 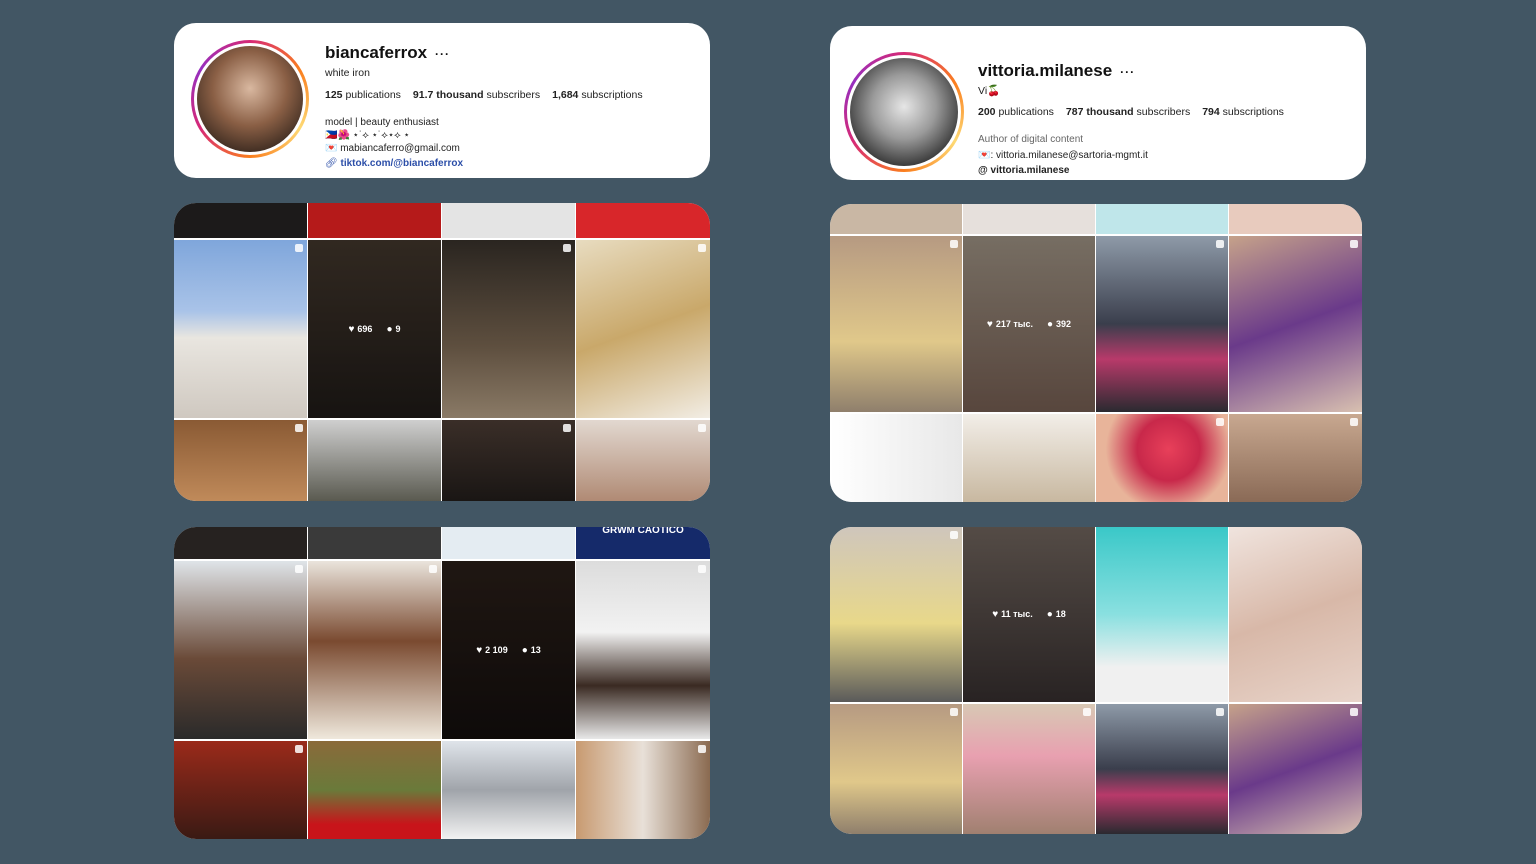 What do you see at coordinates (983, 170) in the screenshot?
I see `threads-icon: @` at bounding box center [983, 170].